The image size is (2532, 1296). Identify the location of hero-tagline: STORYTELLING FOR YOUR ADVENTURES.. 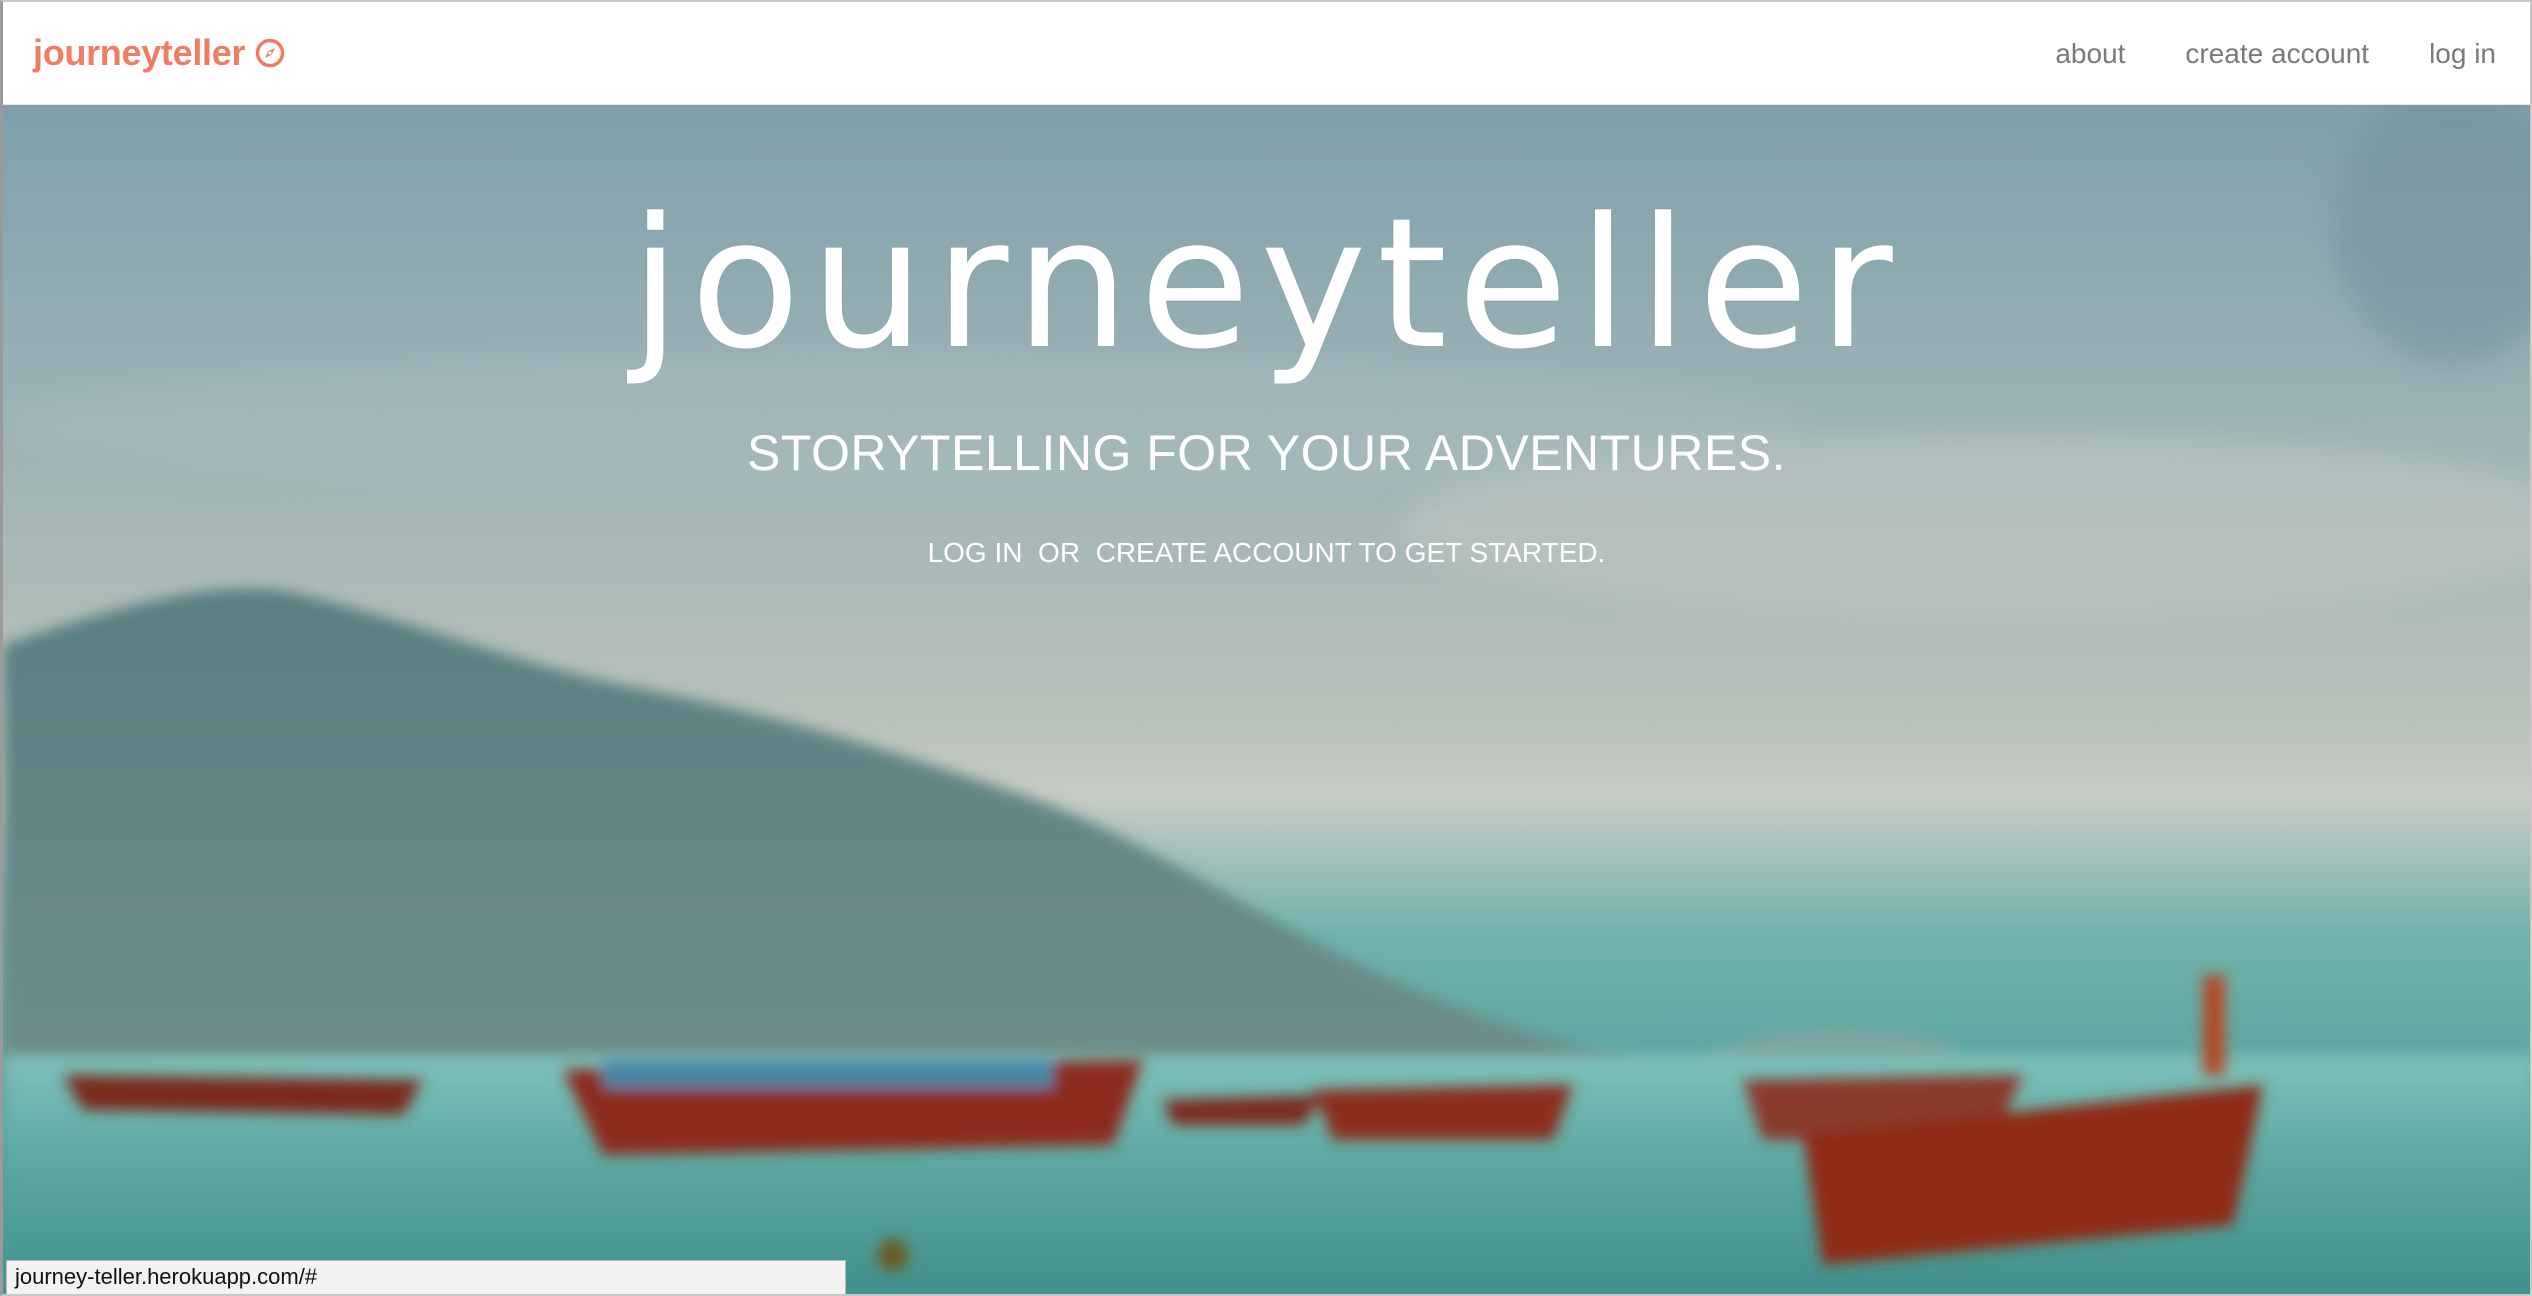
(1266, 453).